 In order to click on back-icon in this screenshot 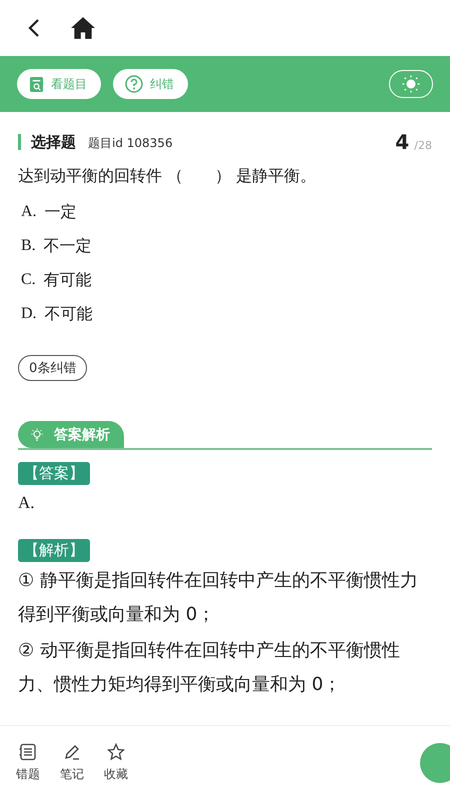, I will do `click(34, 28)`.